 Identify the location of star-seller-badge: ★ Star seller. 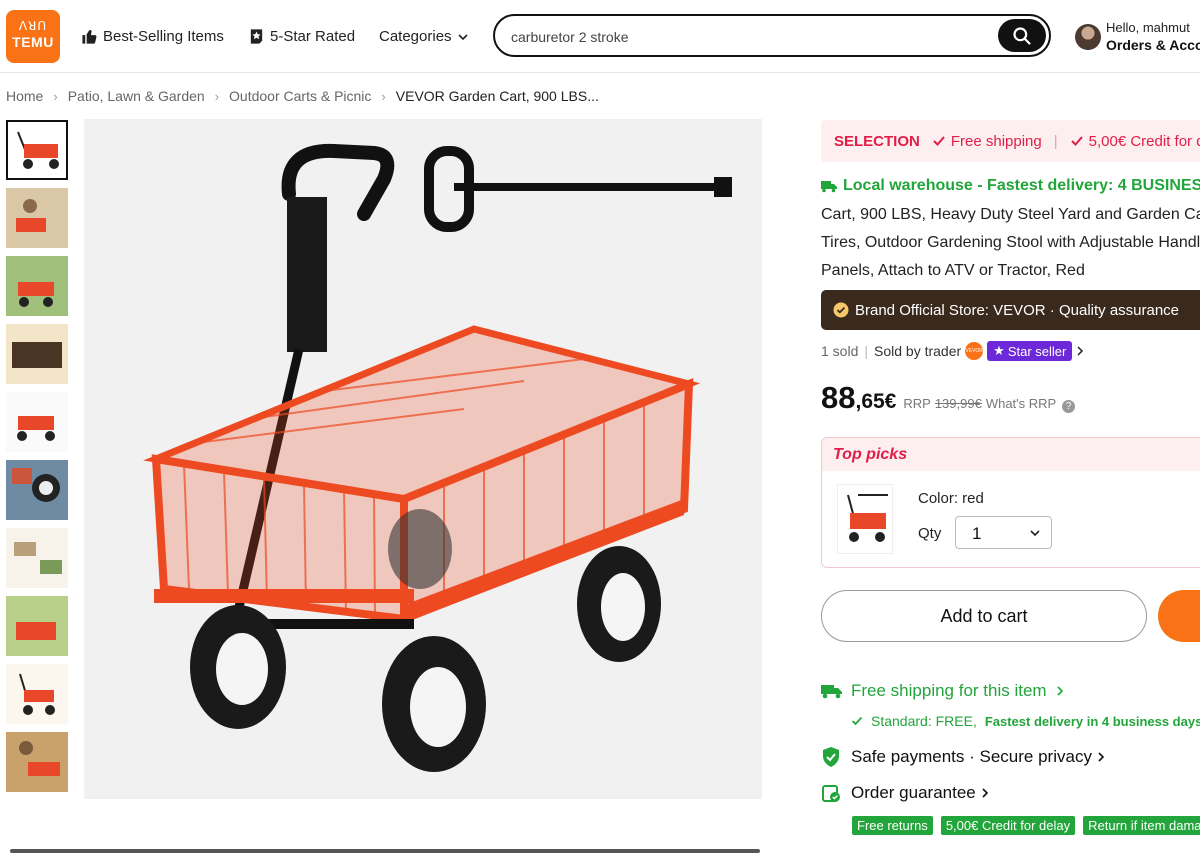
(1030, 351).